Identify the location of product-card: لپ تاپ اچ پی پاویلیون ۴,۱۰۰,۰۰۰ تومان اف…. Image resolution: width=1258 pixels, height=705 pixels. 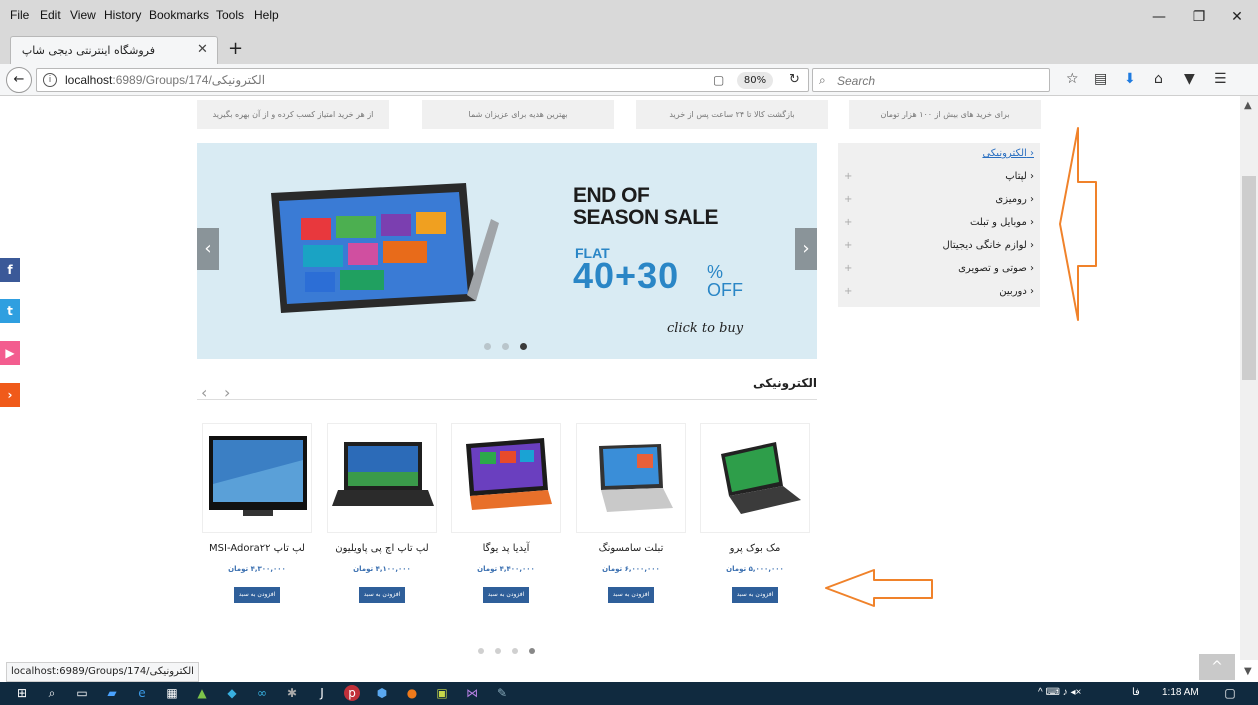
(382, 513).